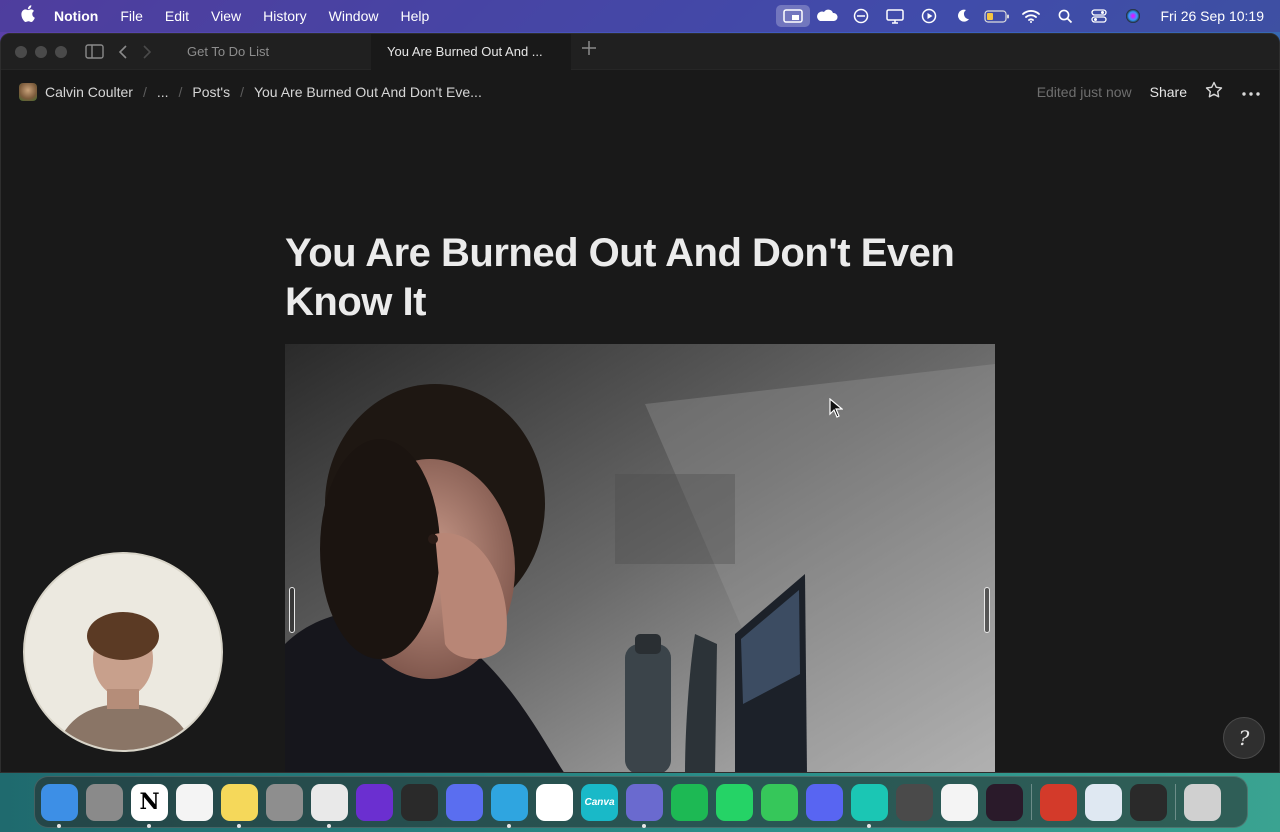 This screenshot has height=832, width=1280. I want to click on dock-photos-icon, so click(959, 802).